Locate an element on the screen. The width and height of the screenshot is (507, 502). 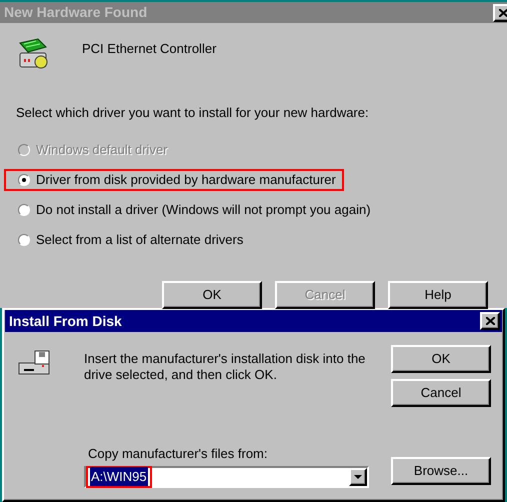
window-title: New Hardware Found is located at coordinates (76, 12).